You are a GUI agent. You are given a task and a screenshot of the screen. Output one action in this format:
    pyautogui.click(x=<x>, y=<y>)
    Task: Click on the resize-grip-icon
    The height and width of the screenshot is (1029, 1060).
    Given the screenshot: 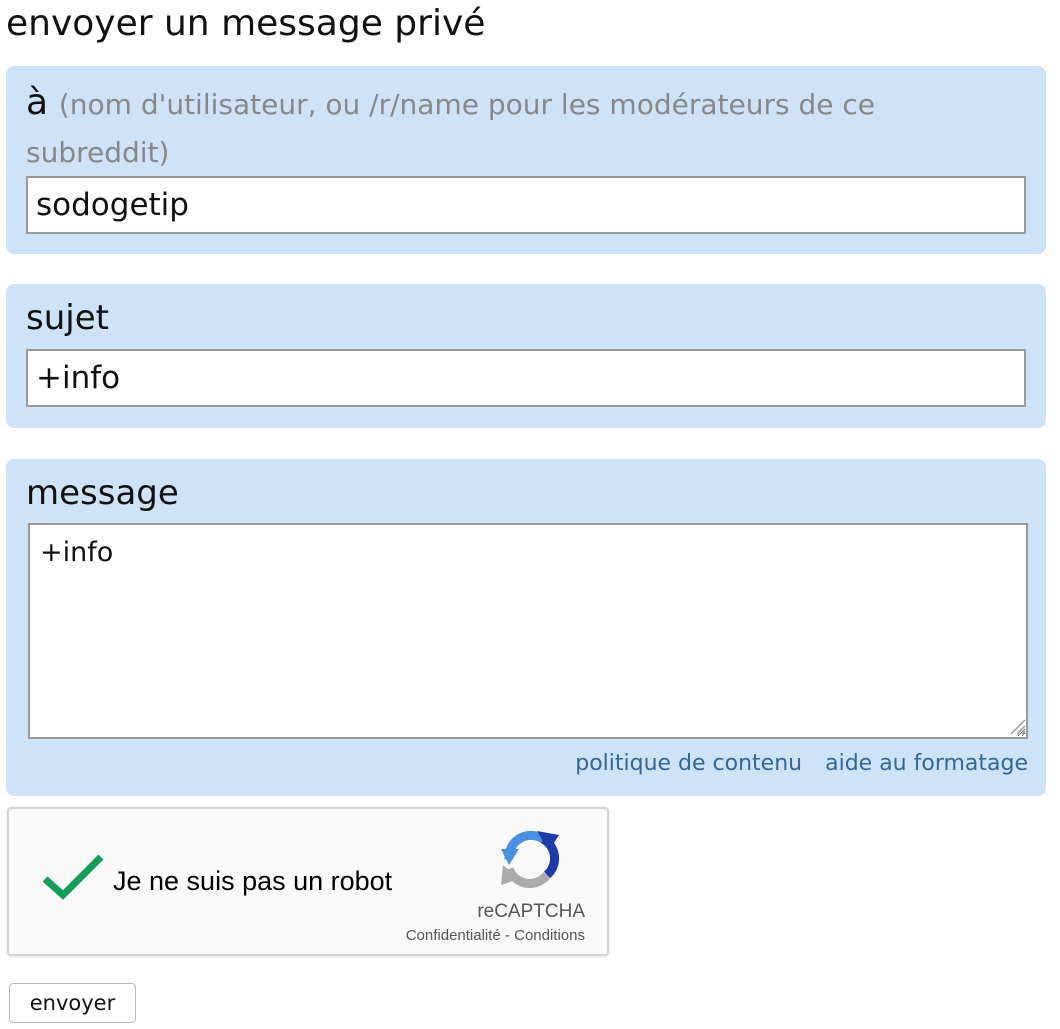 What is the action you would take?
    pyautogui.click(x=1017, y=726)
    